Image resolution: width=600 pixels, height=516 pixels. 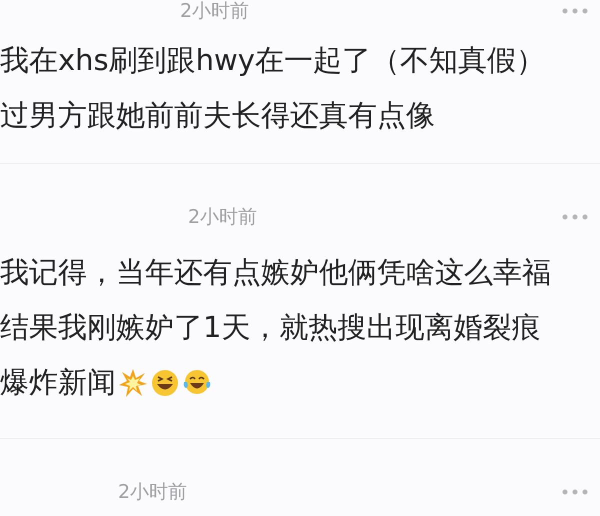 What do you see at coordinates (165, 383) in the screenshot?
I see `laughing-face-icon` at bounding box center [165, 383].